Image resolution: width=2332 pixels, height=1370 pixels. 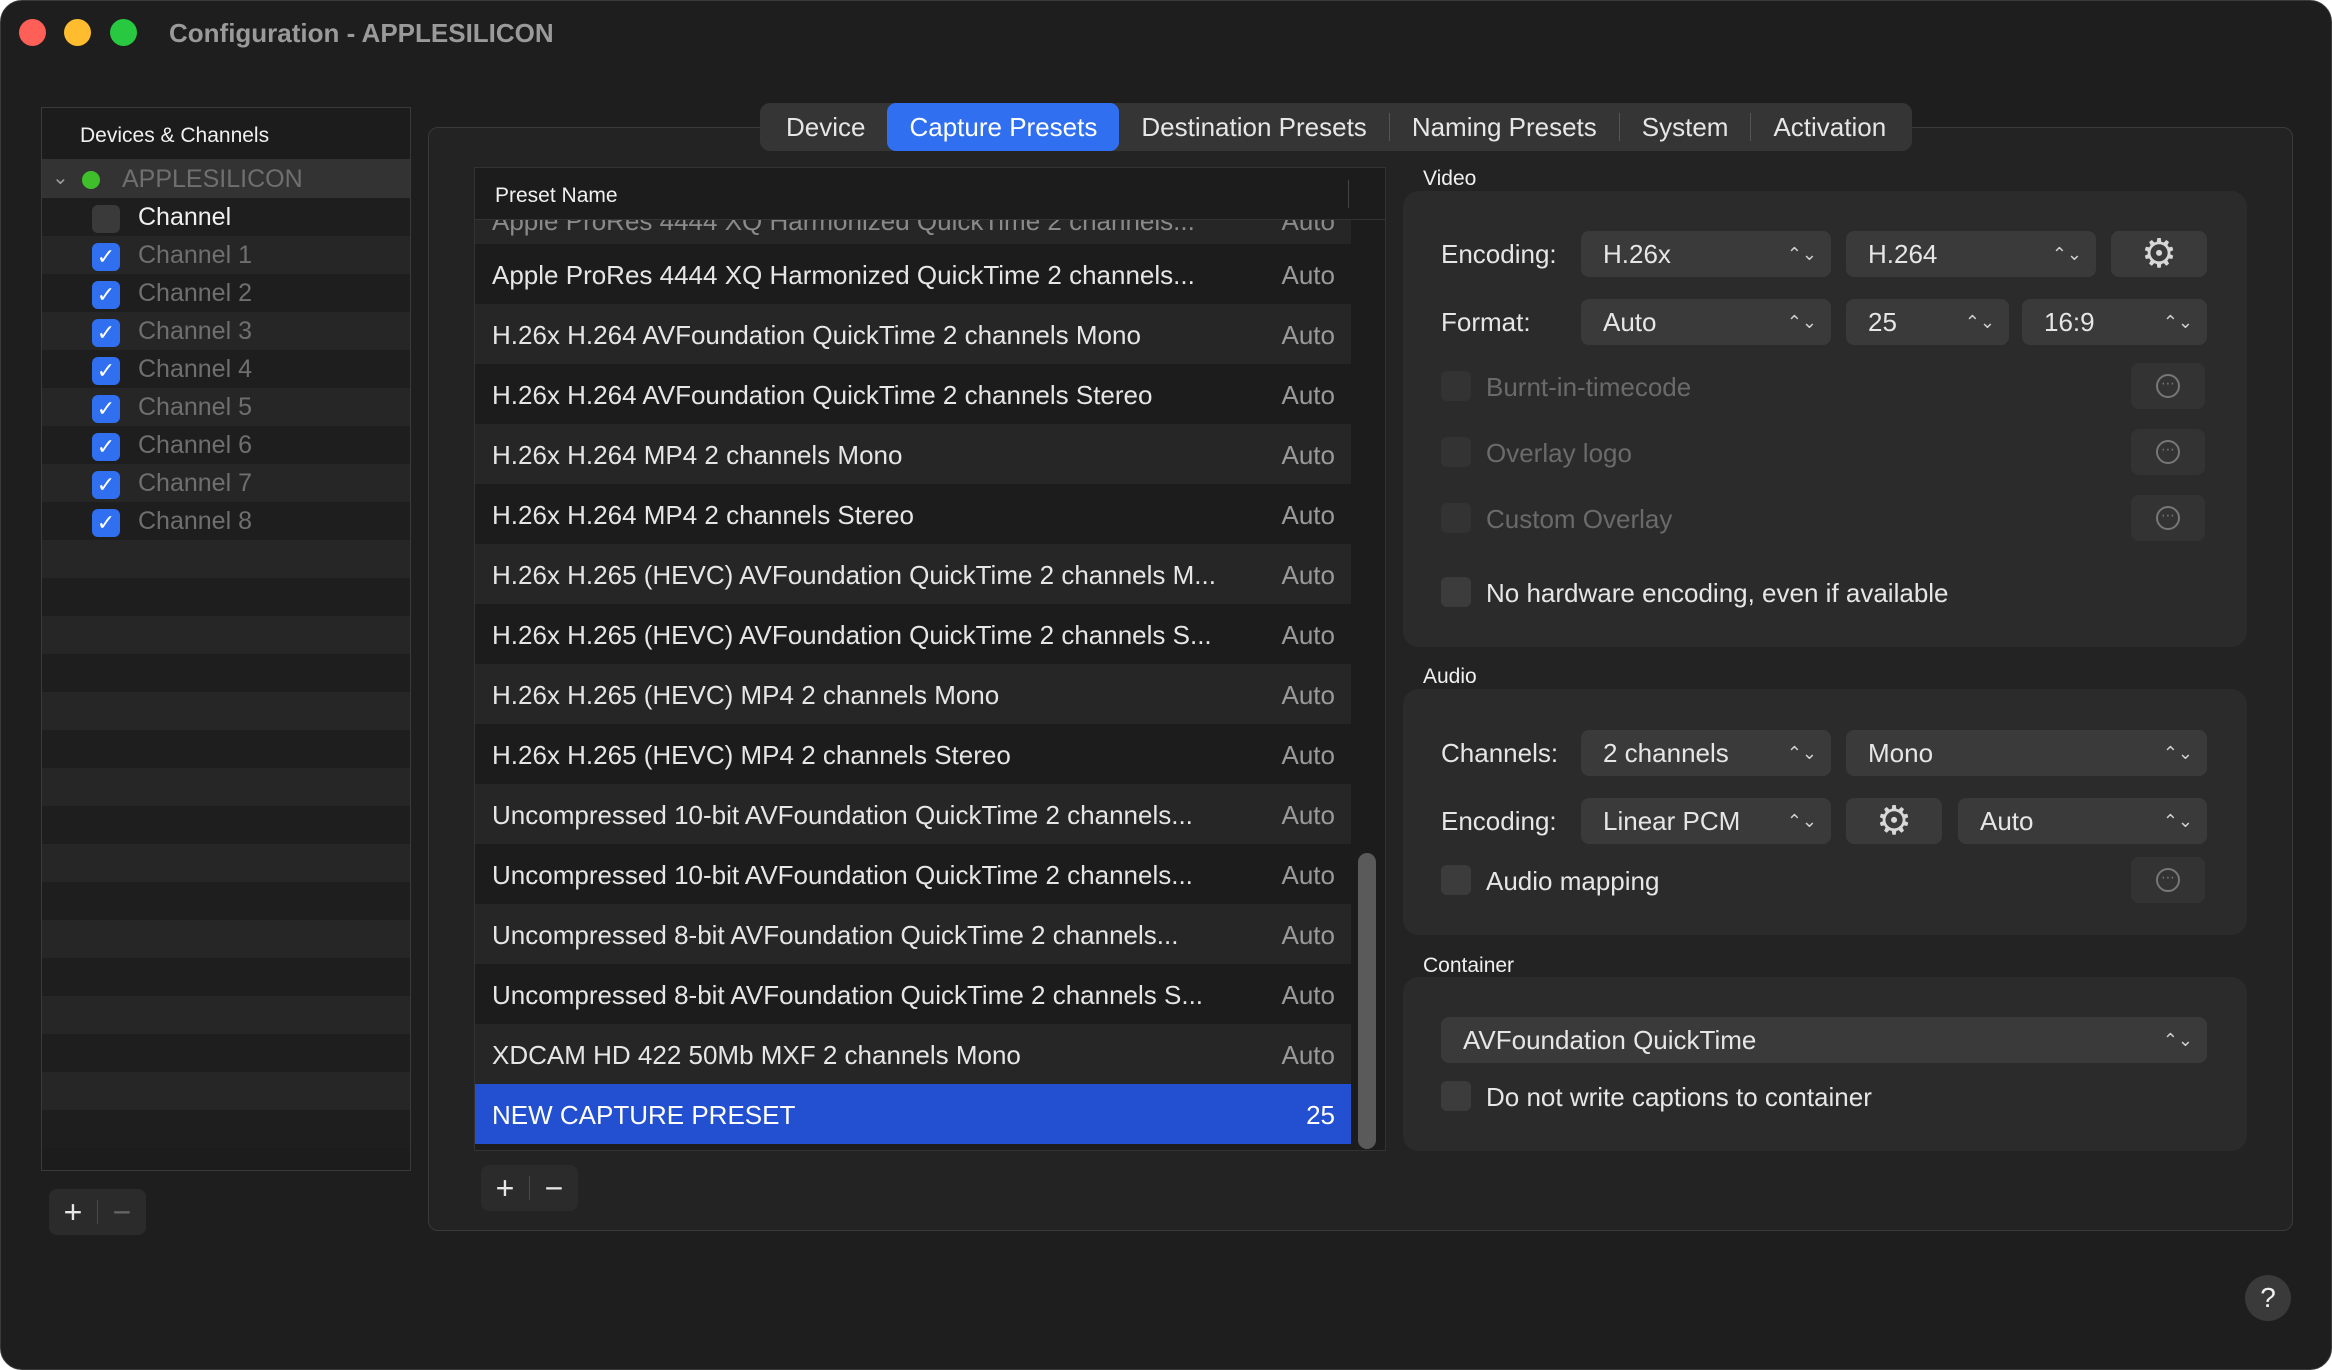 I want to click on popup-value: H.26x, so click(x=1637, y=254).